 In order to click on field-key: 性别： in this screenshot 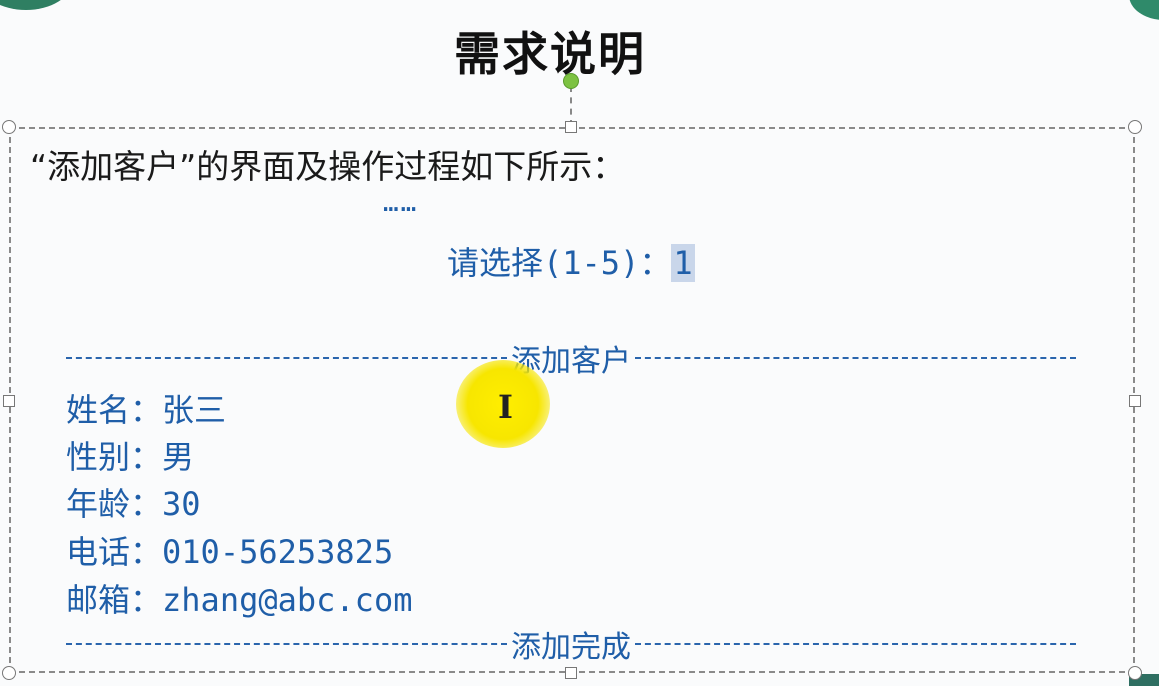, I will do `click(114, 457)`.